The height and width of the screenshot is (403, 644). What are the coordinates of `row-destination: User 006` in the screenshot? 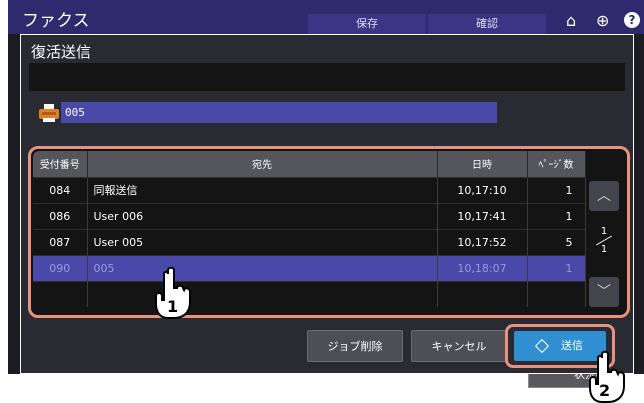 It's located at (262, 215).